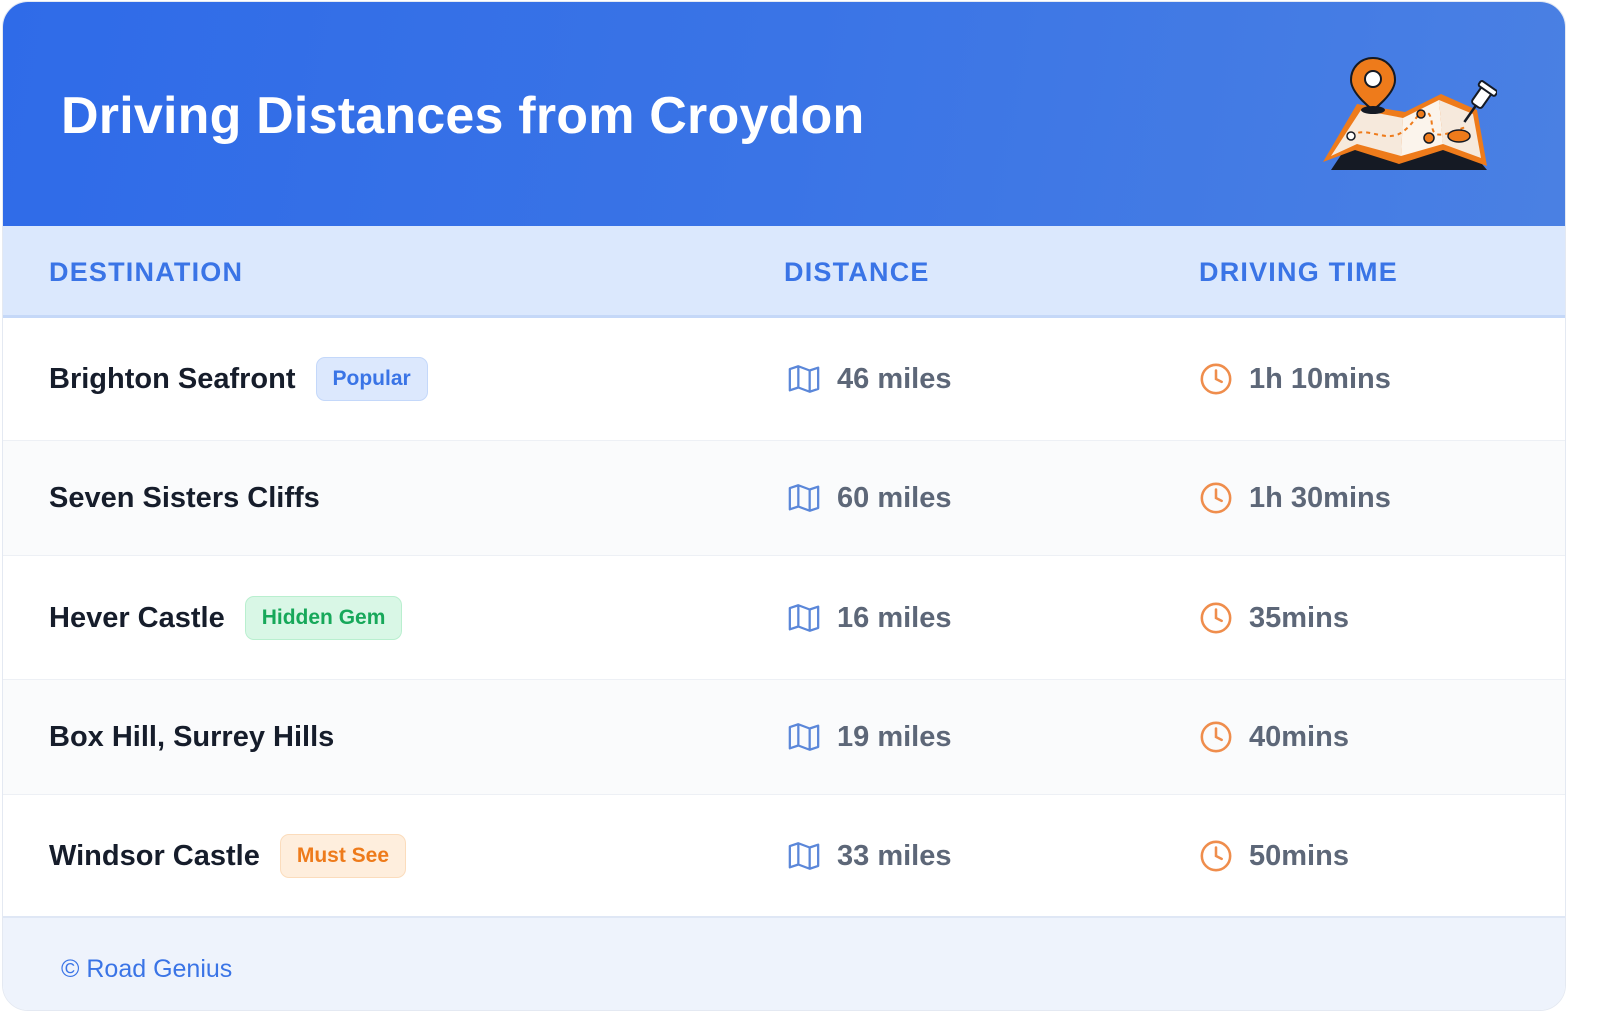 The image size is (1604, 1034). Describe the element at coordinates (784, 498) in the screenshot. I see `table-row: Seven Sisters Cliffs 60 miles 1h 30mins` at that location.